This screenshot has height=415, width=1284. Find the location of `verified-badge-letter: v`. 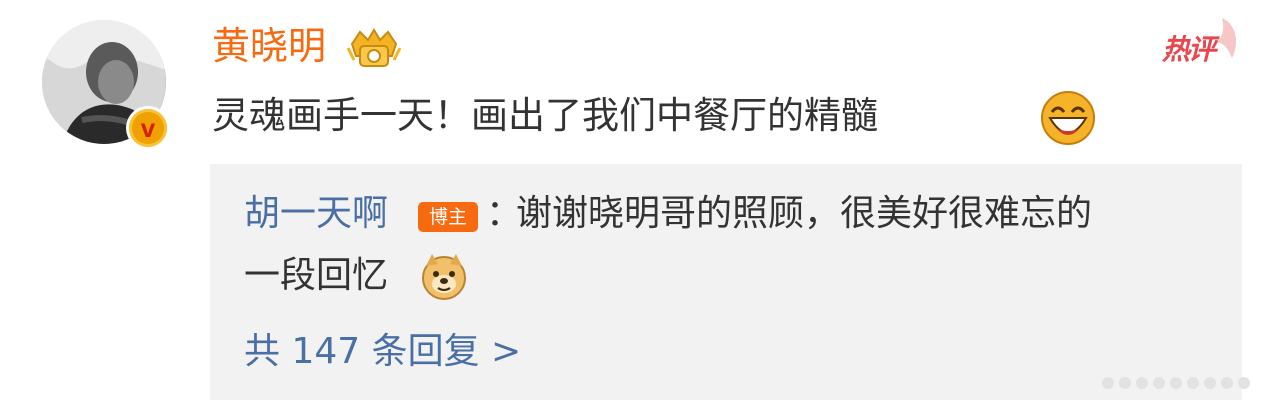

verified-badge-letter: v is located at coordinates (148, 128).